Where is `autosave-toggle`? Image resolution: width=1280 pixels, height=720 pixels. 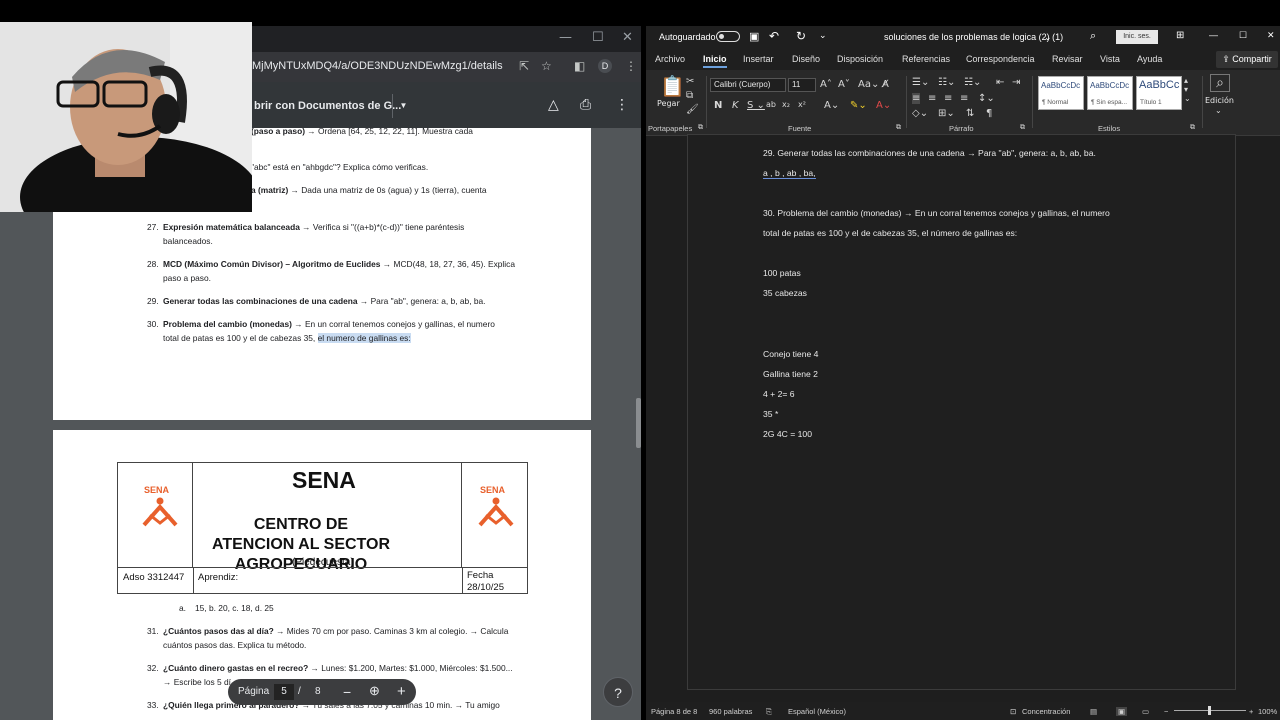
autosave-toggle is located at coordinates (728, 36).